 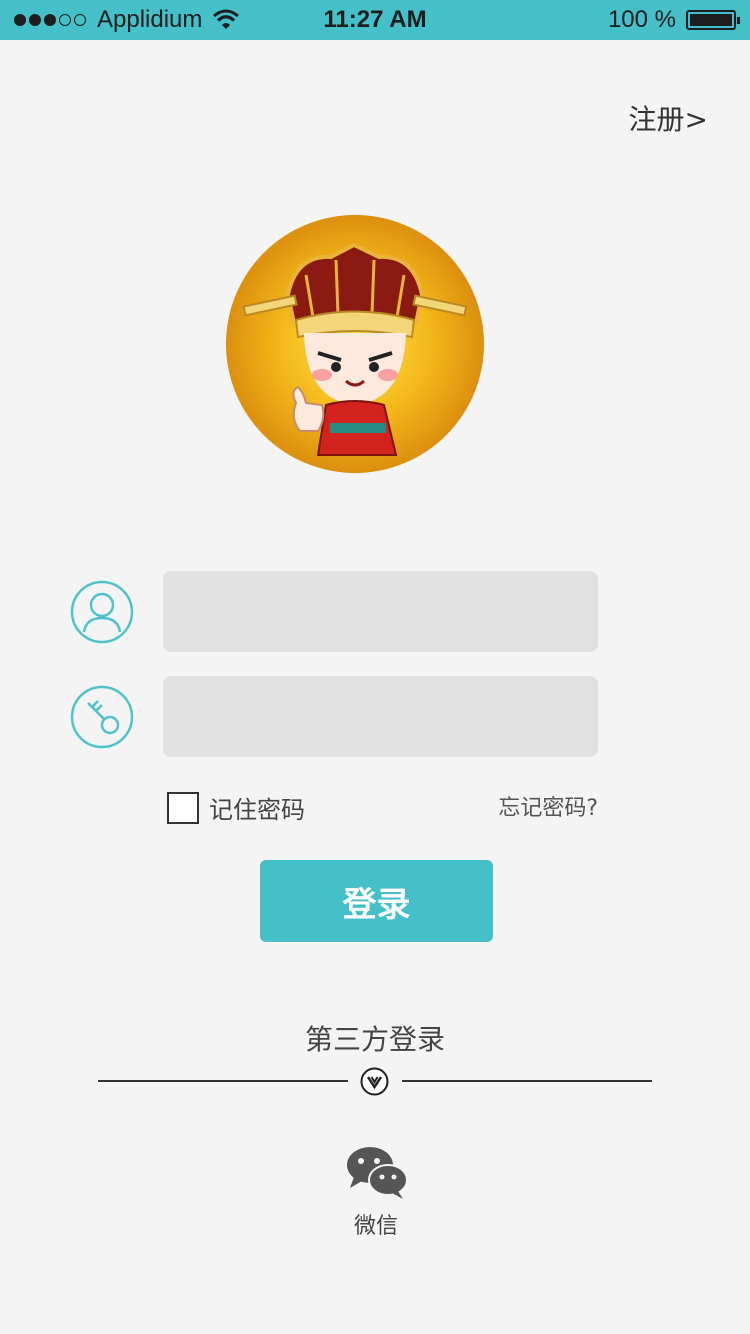 What do you see at coordinates (375, 20) in the screenshot?
I see `status-bar: Applidium 11:27 AM 100 %` at bounding box center [375, 20].